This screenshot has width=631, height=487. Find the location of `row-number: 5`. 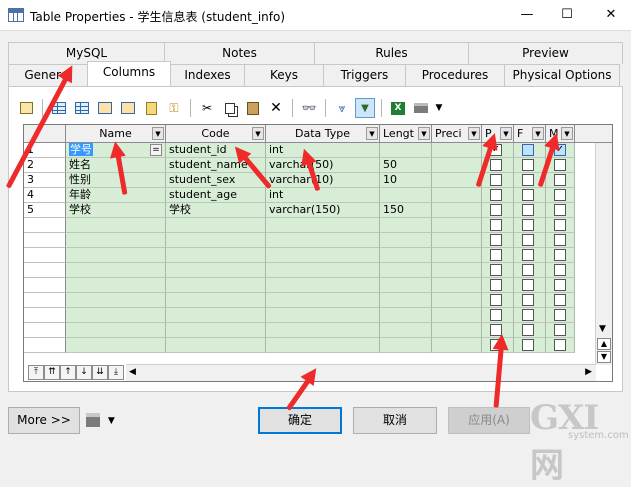

row-number: 5 is located at coordinates (45, 210).